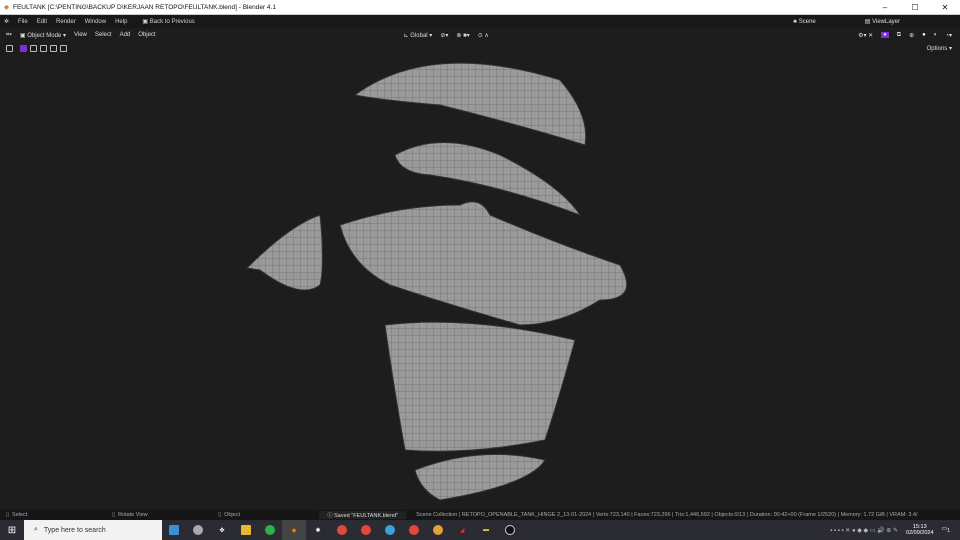  Describe the element at coordinates (114, 515) in the screenshot. I see `mouse-middle-icon: ▯` at that location.